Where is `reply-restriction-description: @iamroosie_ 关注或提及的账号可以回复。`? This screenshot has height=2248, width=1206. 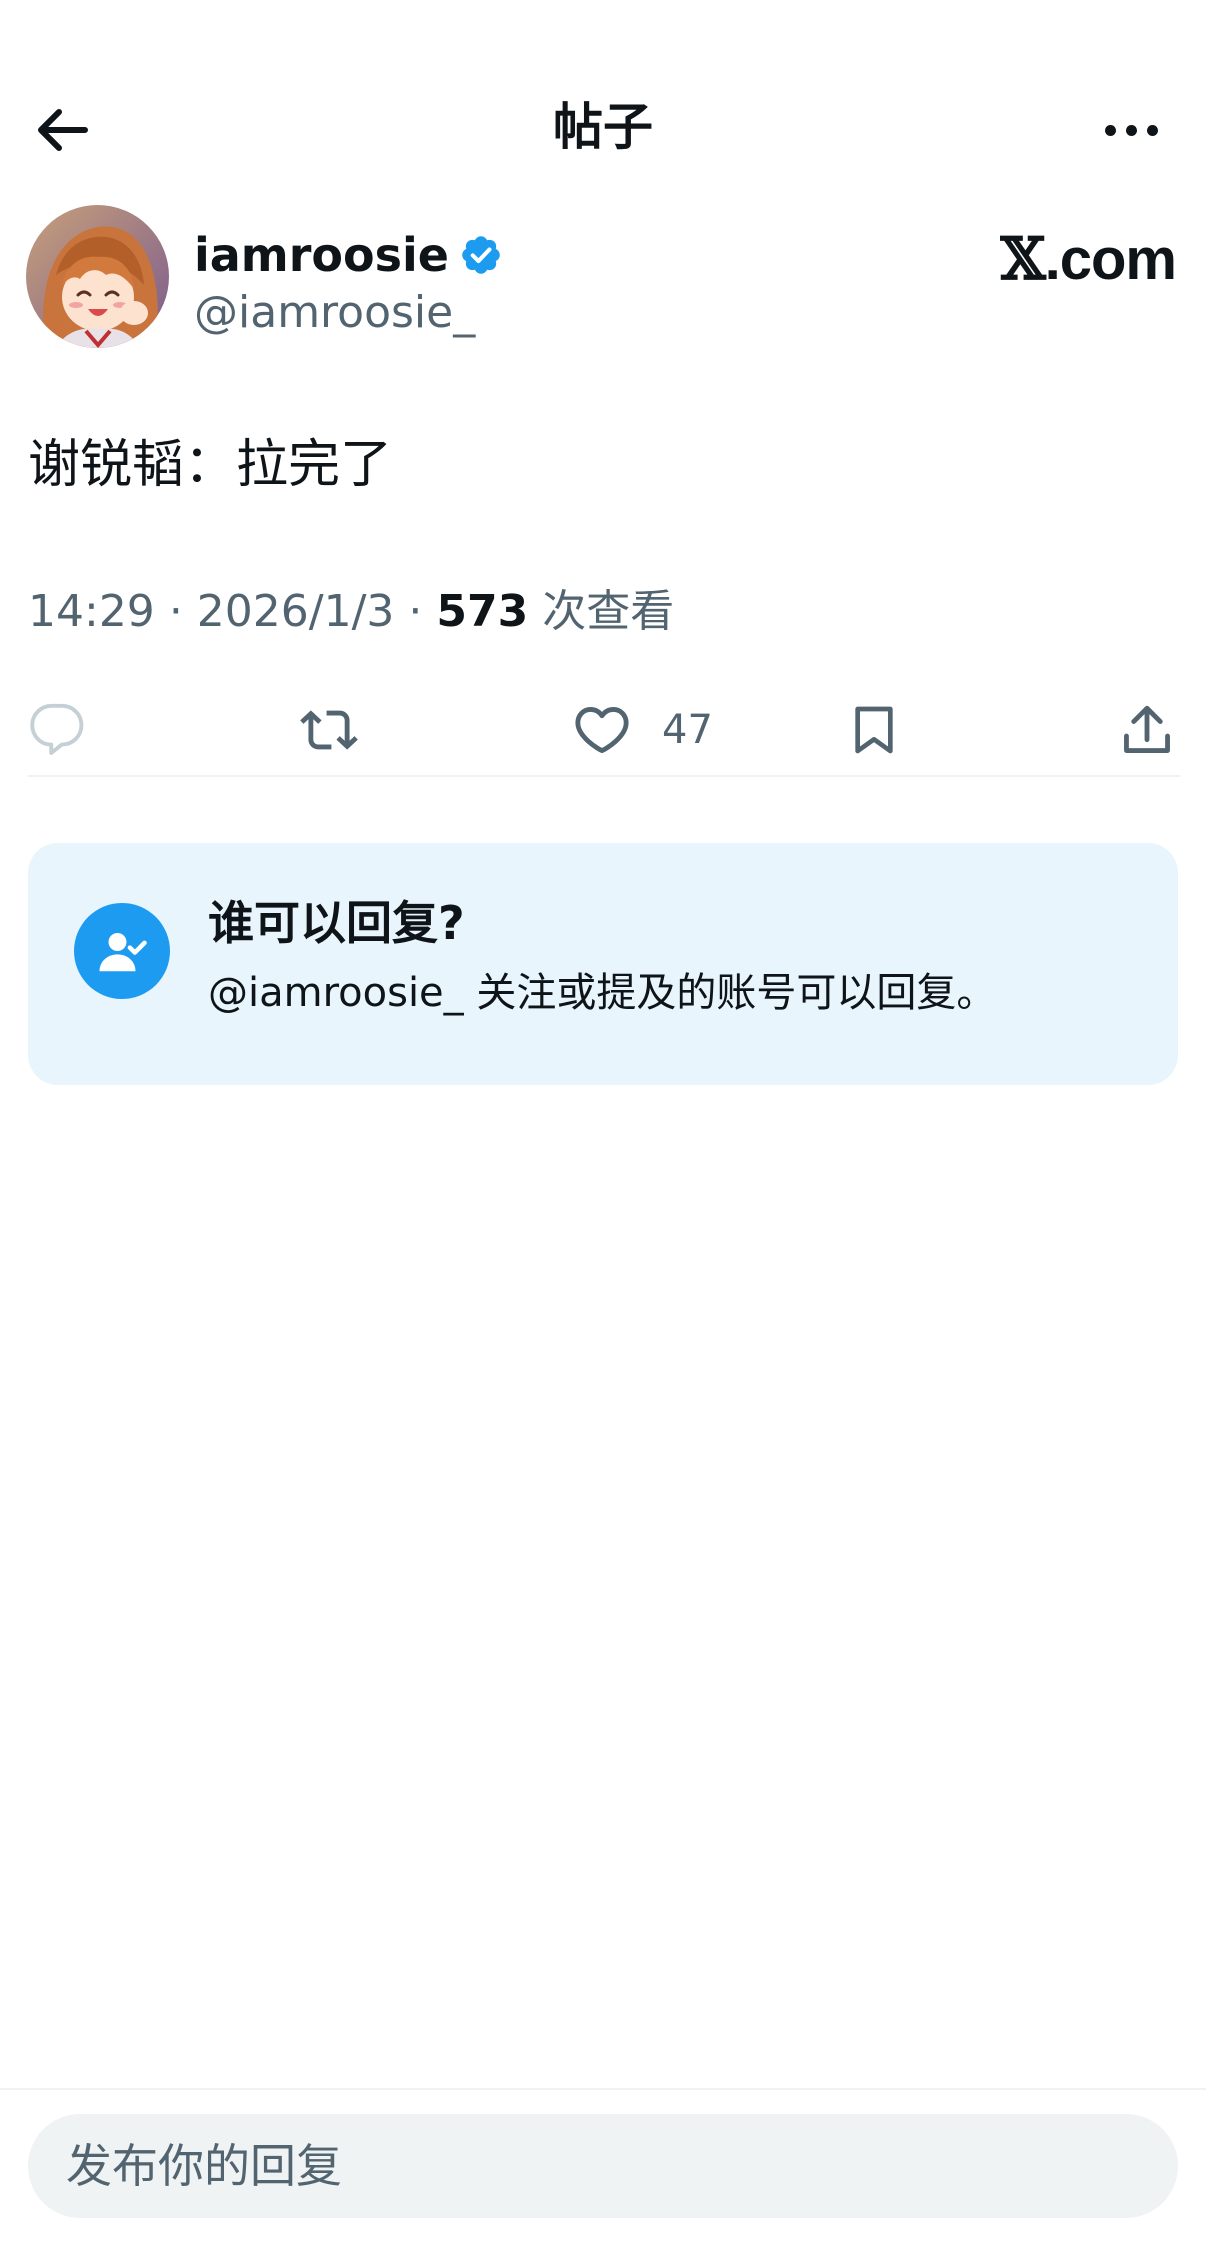
reply-restriction-description: @iamroosie_ 关注或提及的账号可以回复。 is located at coordinates (602, 993).